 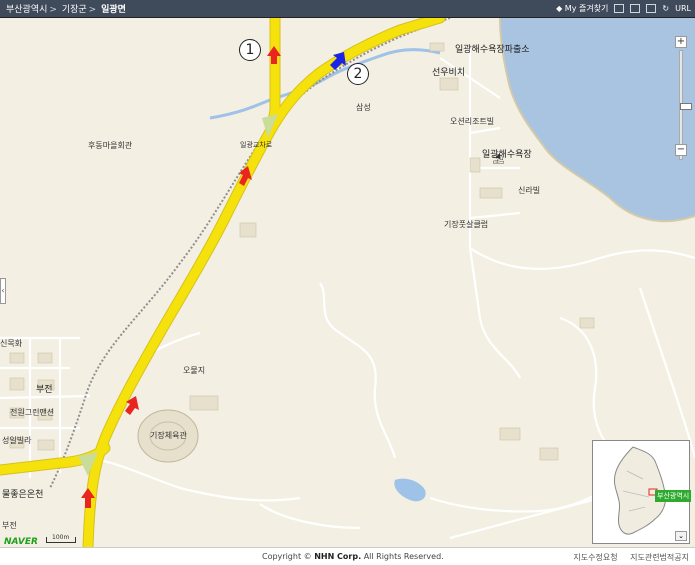 I want to click on place-bujeon-2: 부전, so click(x=9, y=525).